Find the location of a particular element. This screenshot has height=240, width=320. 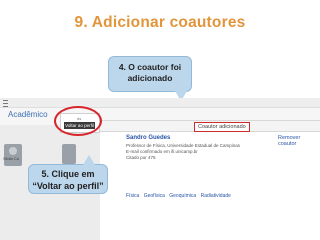

callout-step-5: 5. Clique em “Voltar ao perfil” is located at coordinates (68, 174).